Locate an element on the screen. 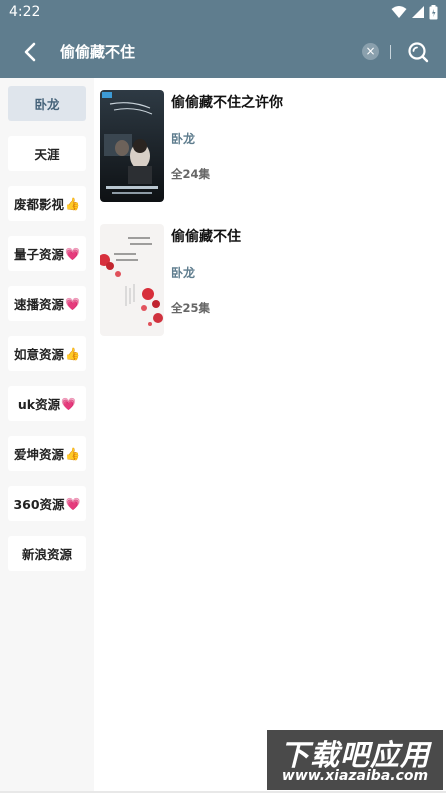 This screenshot has width=446, height=793. app-bar: 偷偷藏不住 × is located at coordinates (223, 52).